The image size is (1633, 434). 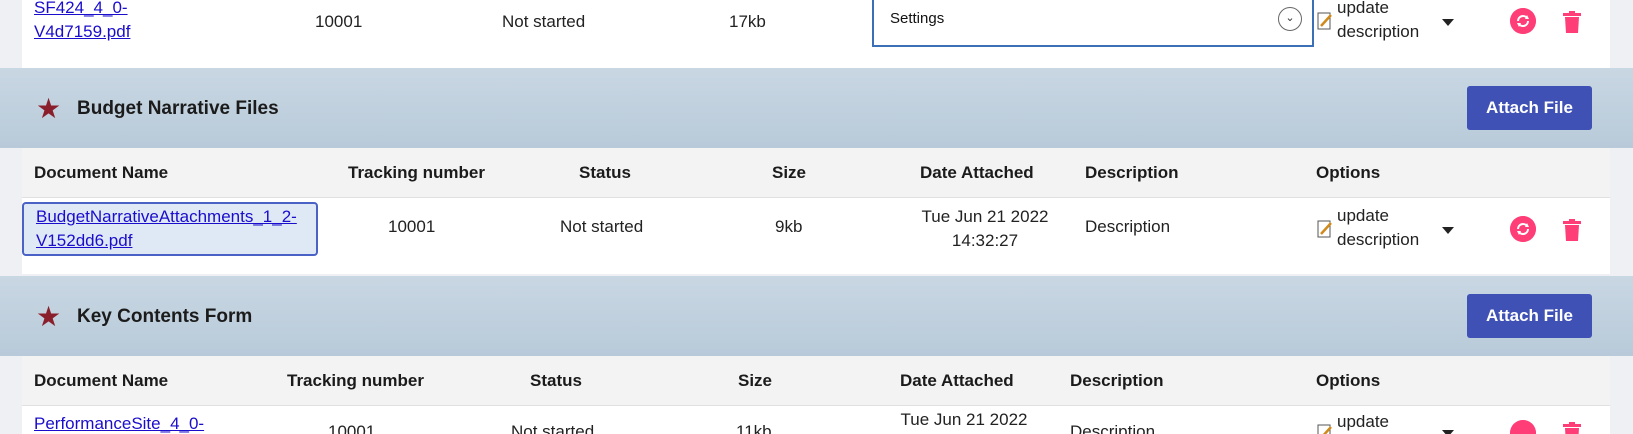 What do you see at coordinates (754, 428) in the screenshot?
I see `file-size: 11kb` at bounding box center [754, 428].